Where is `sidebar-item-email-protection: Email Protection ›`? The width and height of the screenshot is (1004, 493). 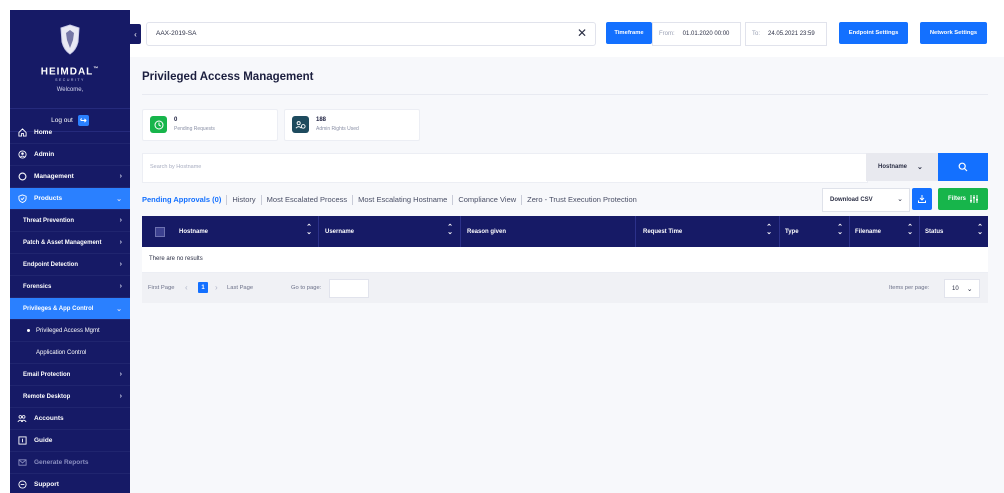 sidebar-item-email-protection: Email Protection › is located at coordinates (70, 375).